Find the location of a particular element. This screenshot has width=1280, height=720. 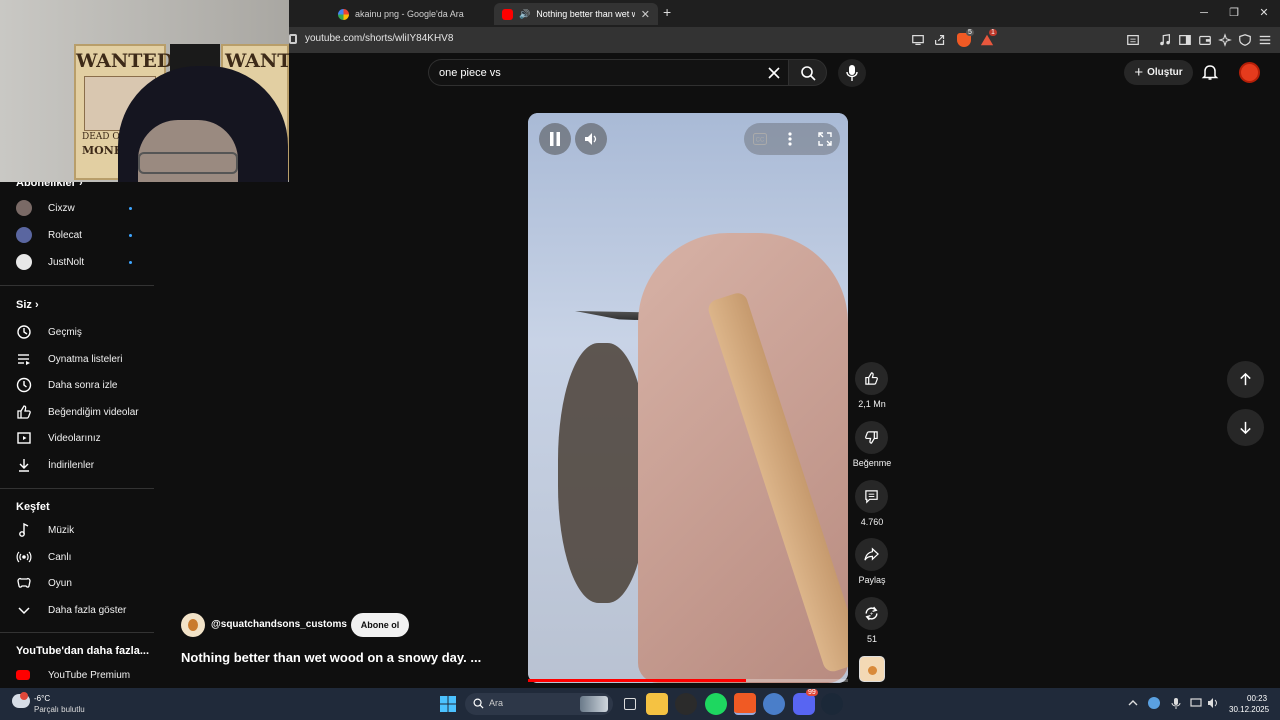

clock-date: 30.12.2025 is located at coordinates (1249, 709).